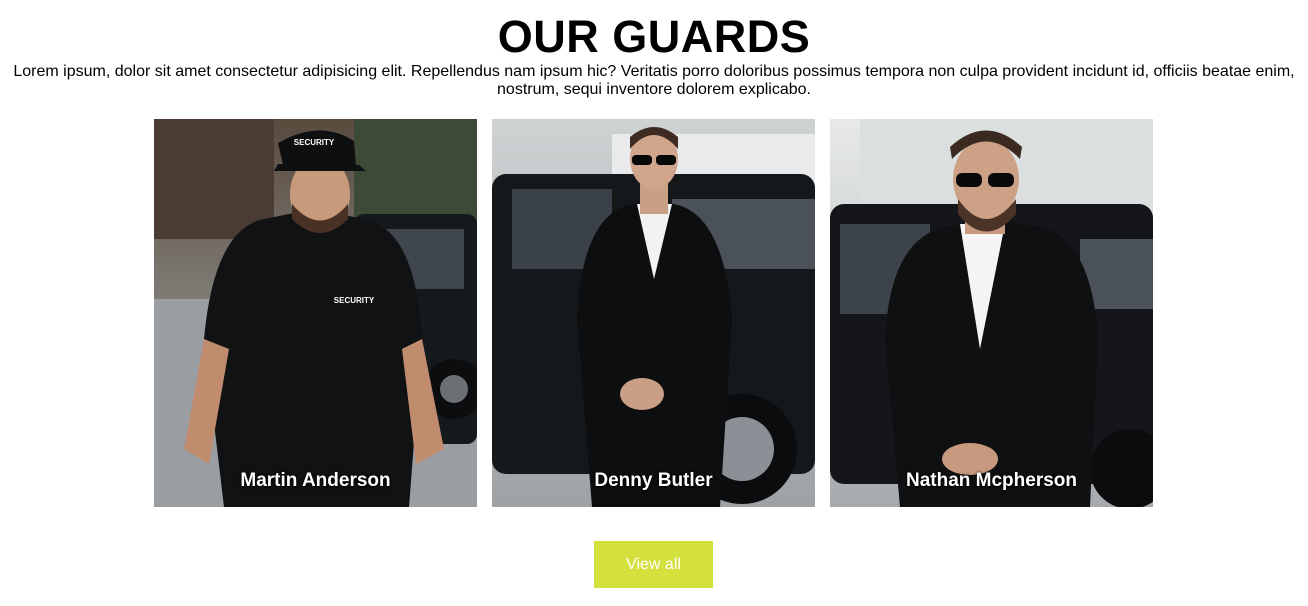  What do you see at coordinates (354, 300) in the screenshot?
I see `shirt-security-text: SECURITY` at bounding box center [354, 300].